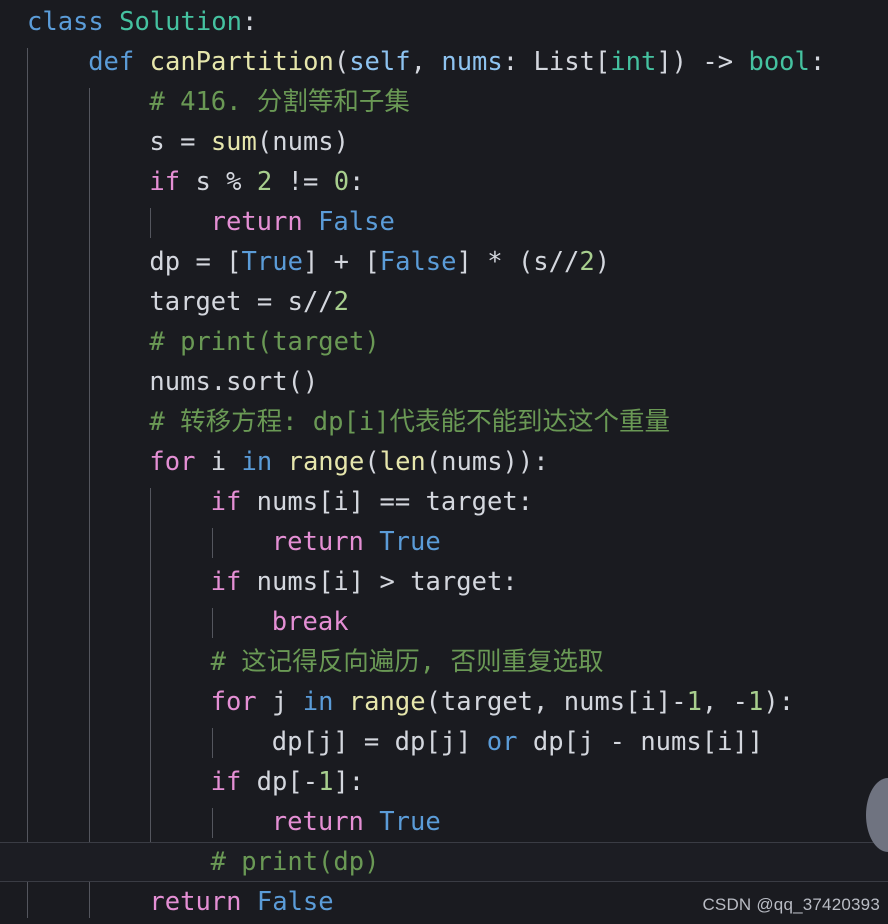  Describe the element at coordinates (318, 702) in the screenshot. I see `code-token: in` at that location.